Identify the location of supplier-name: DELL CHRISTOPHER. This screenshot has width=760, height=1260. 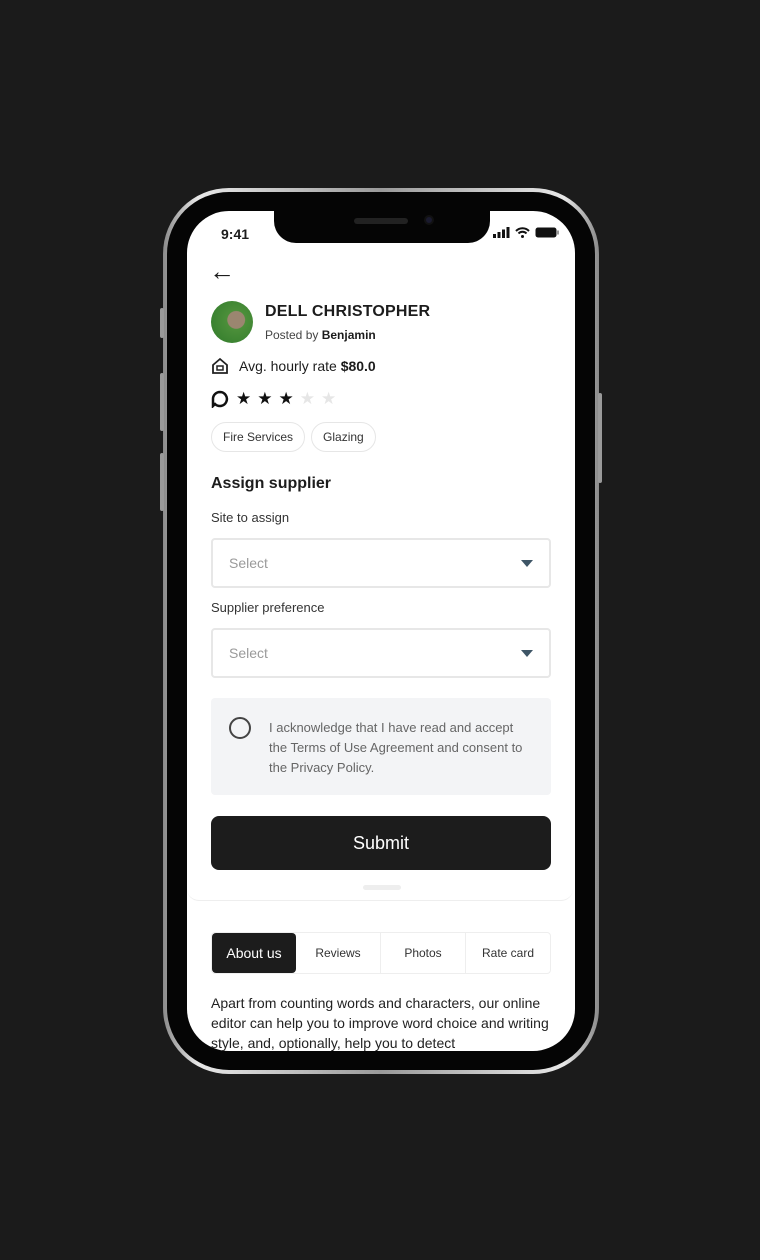
(348, 311).